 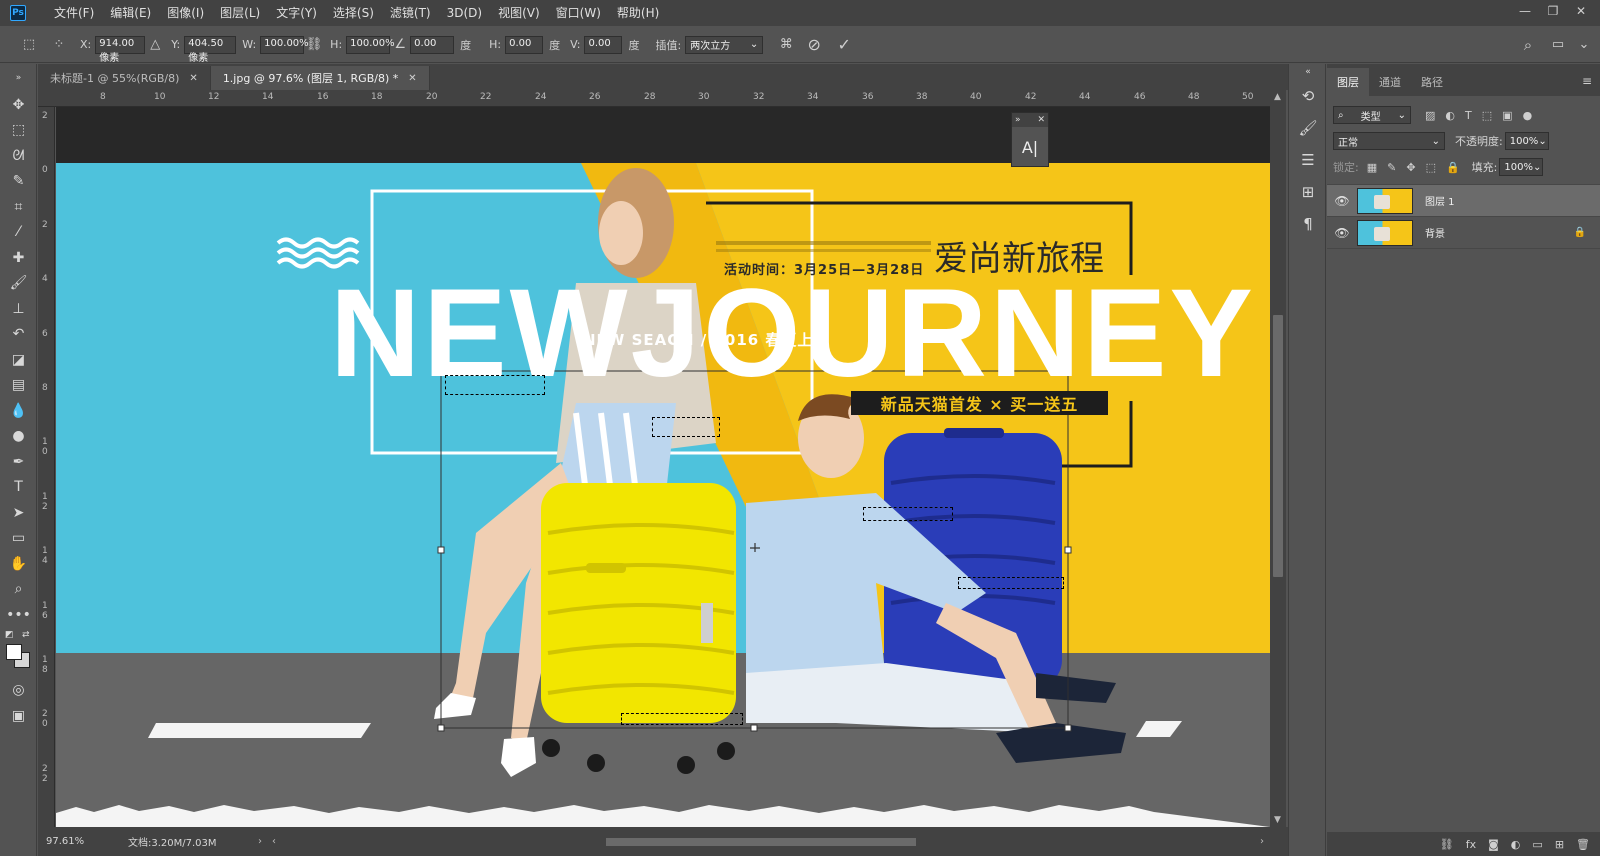 I want to click on fill-input: 100% ⌄, so click(x=1521, y=167).